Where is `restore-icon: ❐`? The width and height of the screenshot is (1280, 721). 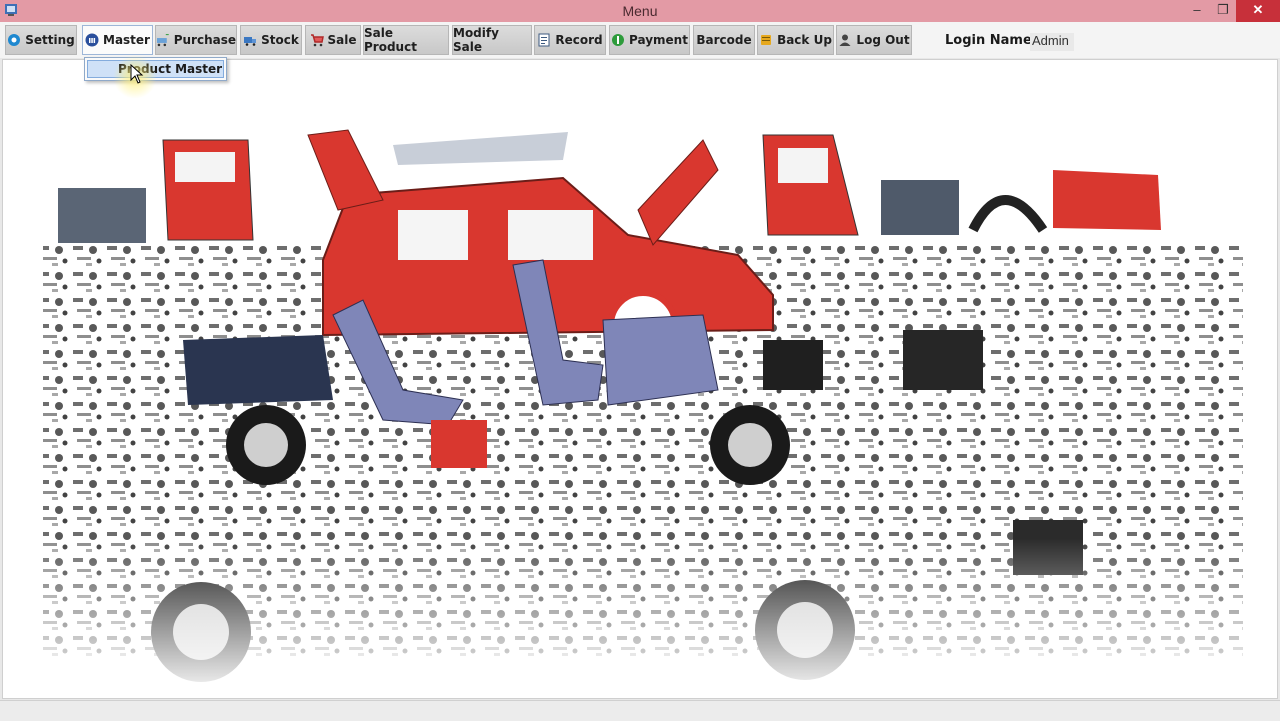
restore-icon: ❐ is located at coordinates (1223, 9).